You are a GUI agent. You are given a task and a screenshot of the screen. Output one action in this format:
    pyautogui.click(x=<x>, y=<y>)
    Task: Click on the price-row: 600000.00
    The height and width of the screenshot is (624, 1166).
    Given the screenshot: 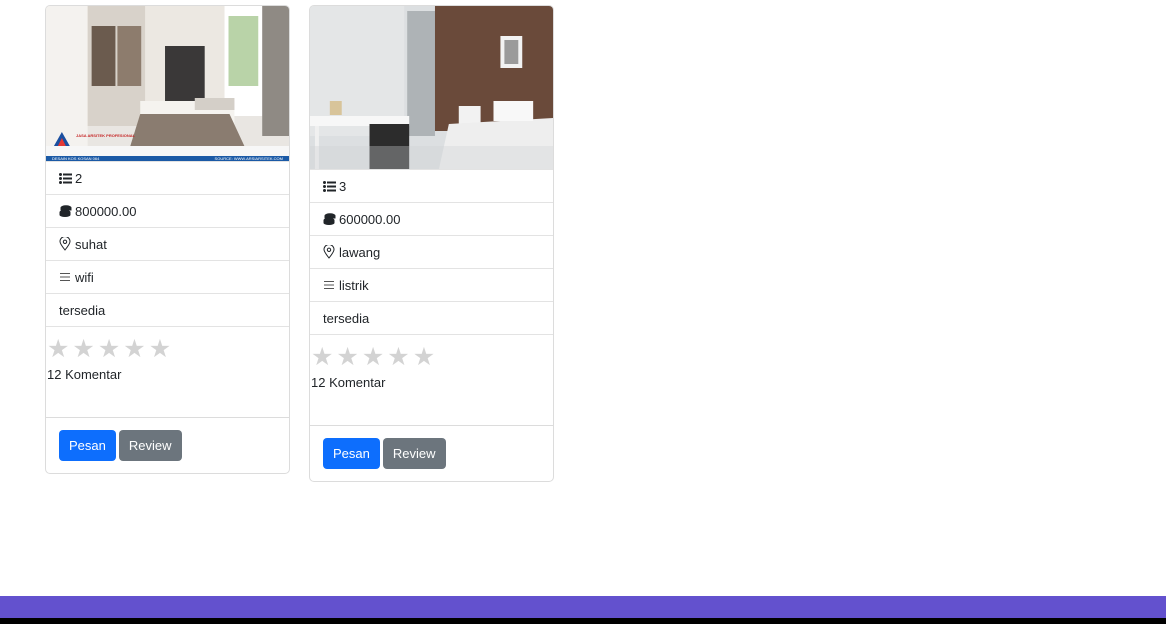 What is the action you would take?
    pyautogui.click(x=431, y=218)
    